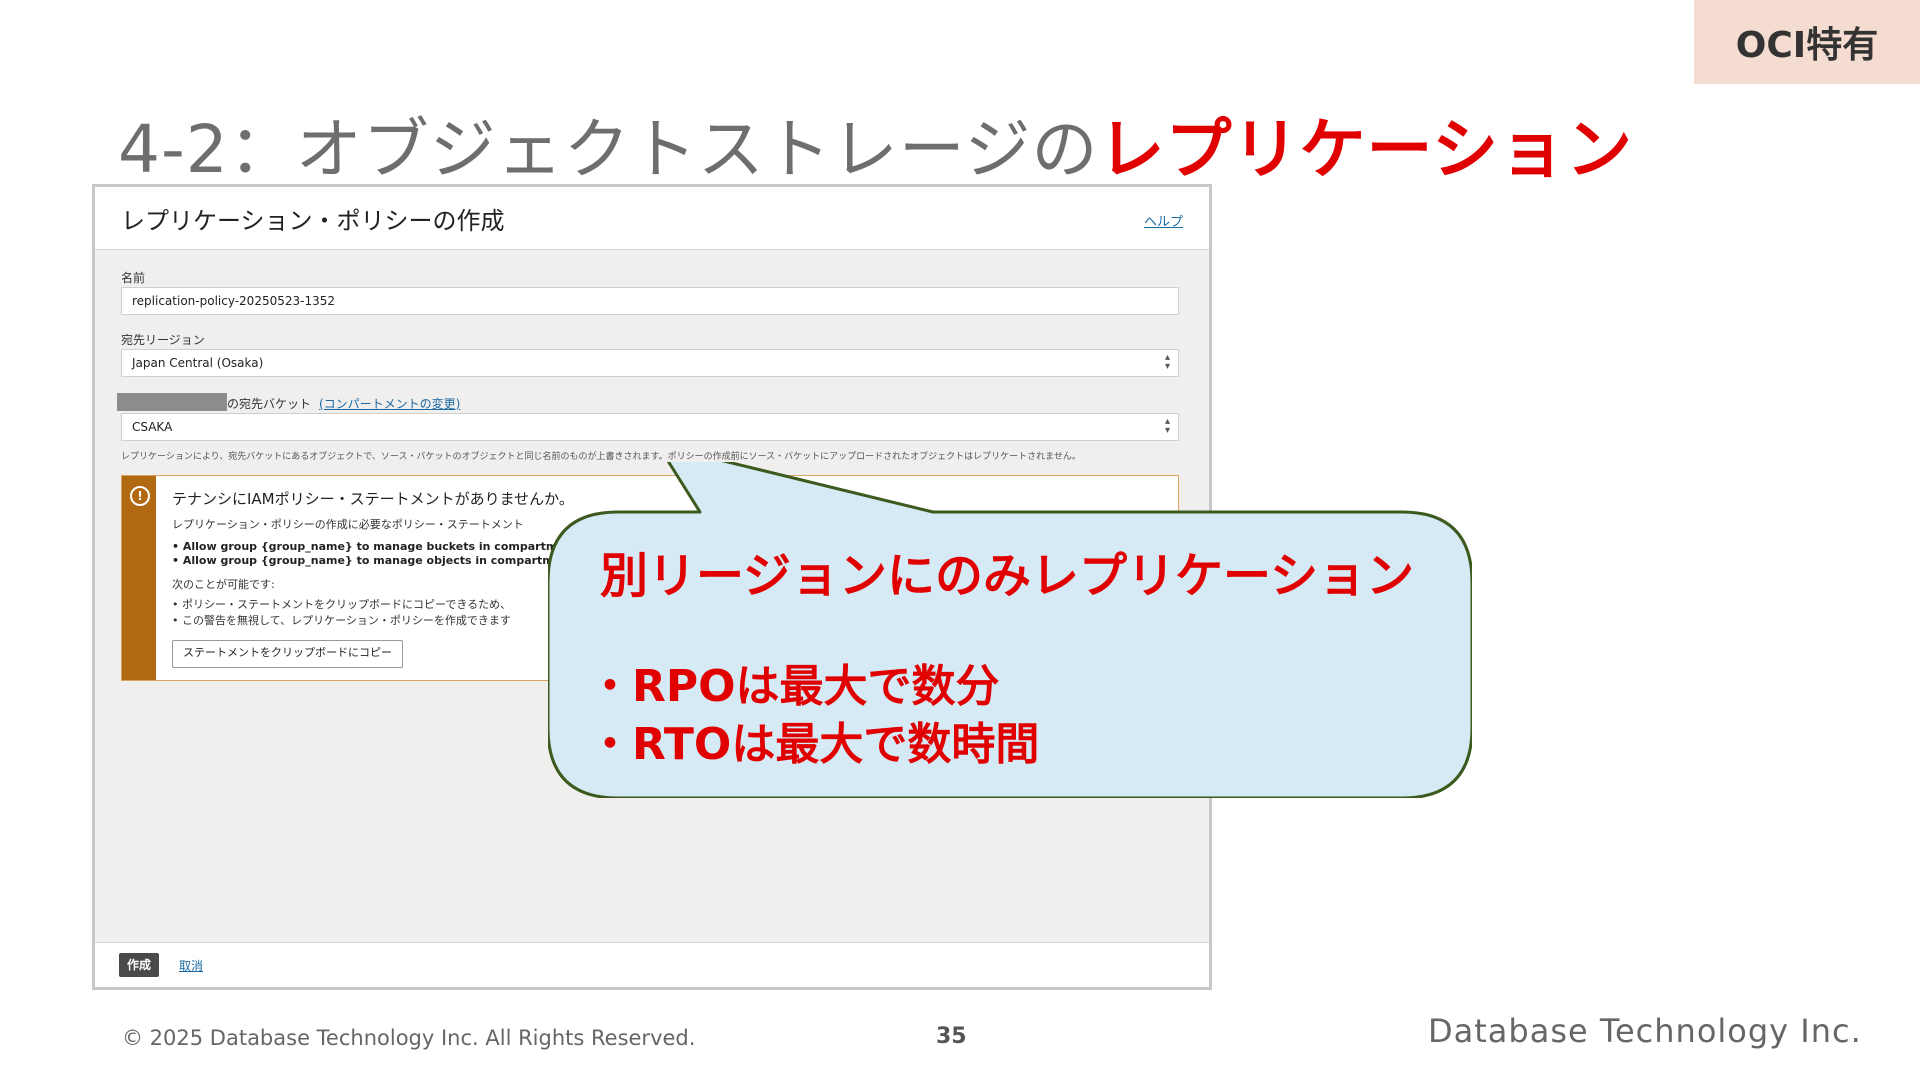 The width and height of the screenshot is (1920, 1080). What do you see at coordinates (313, 221) in the screenshot?
I see `dialog-title: レプリケーション・ポリシーの作成` at bounding box center [313, 221].